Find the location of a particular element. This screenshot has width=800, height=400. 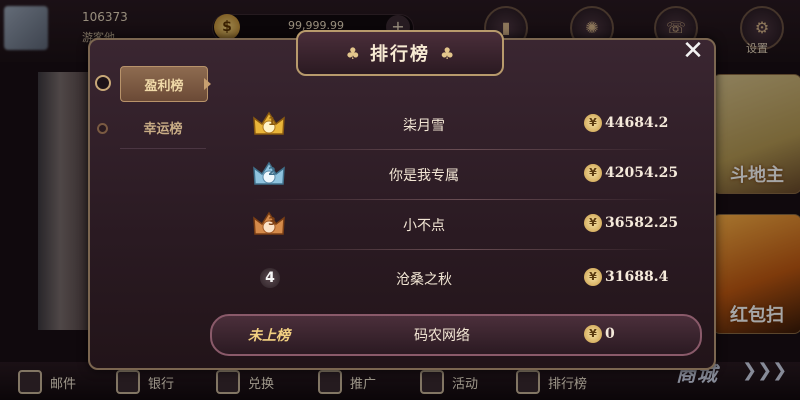

my-rank-row: 未上榜 码农网络 ¥ 0 is located at coordinates (456, 335).